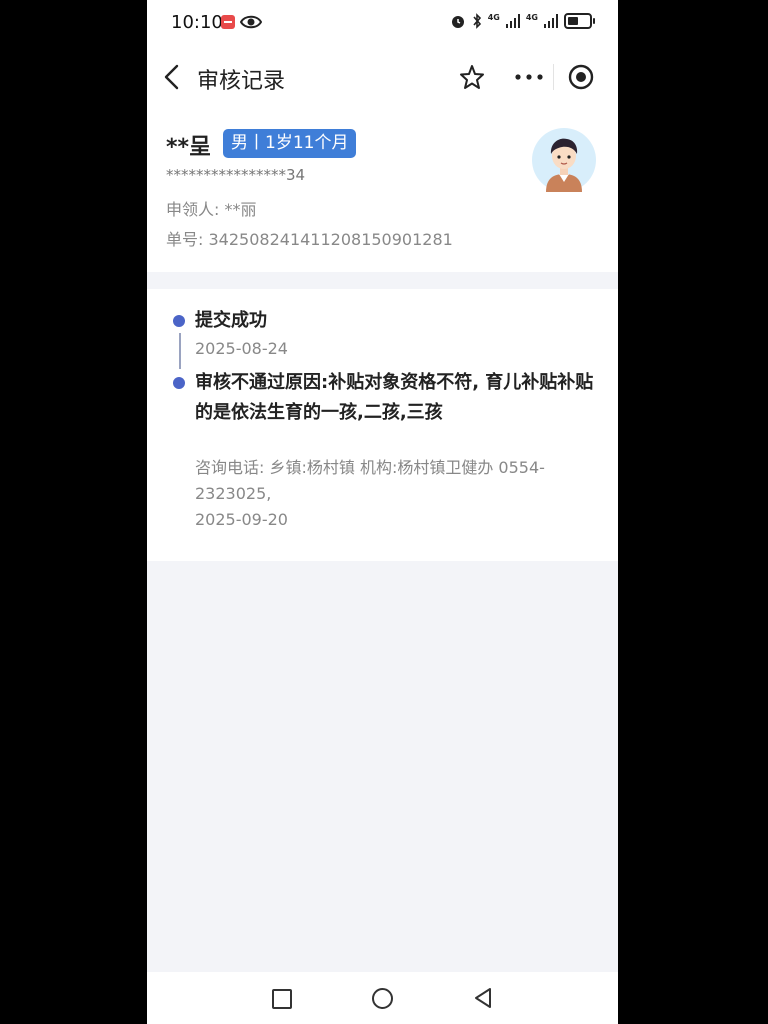  What do you see at coordinates (290, 143) in the screenshot?
I see `gender-age-badge: 男丨1岁11个月` at bounding box center [290, 143].